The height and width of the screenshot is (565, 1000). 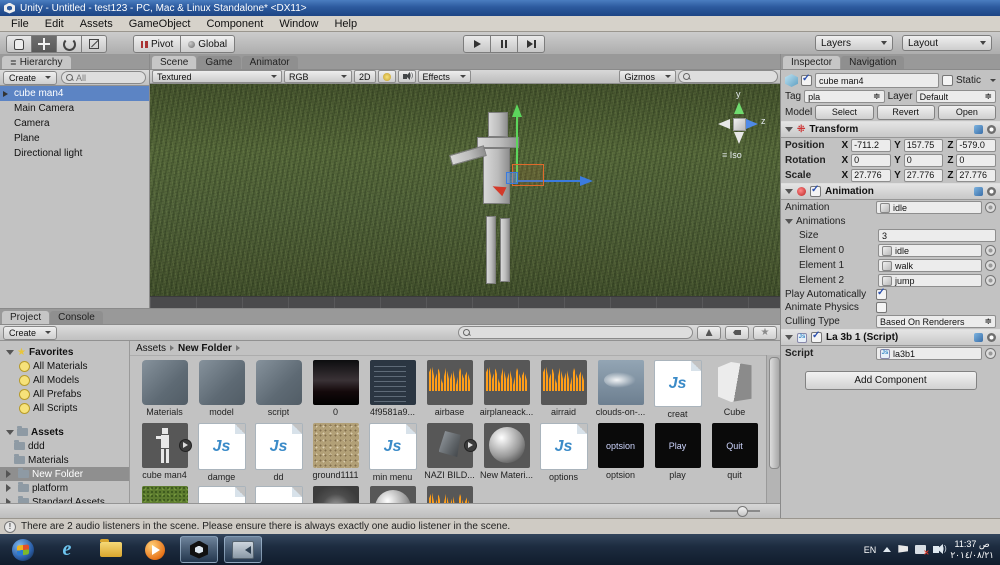 What do you see at coordinates (929, 353) in the screenshot?
I see `script-field: Js la3b1` at bounding box center [929, 353].